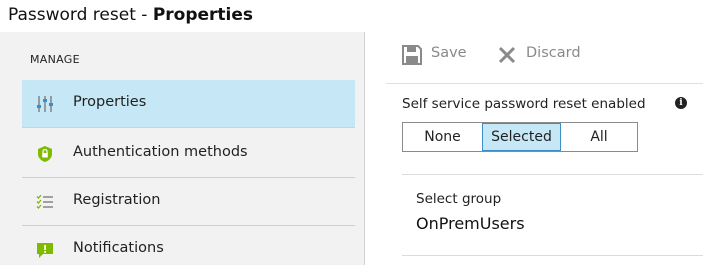 Image resolution: width=703 pixels, height=274 pixels. What do you see at coordinates (351, 16) in the screenshot?
I see `title-bar: Password reset - Properties` at bounding box center [351, 16].